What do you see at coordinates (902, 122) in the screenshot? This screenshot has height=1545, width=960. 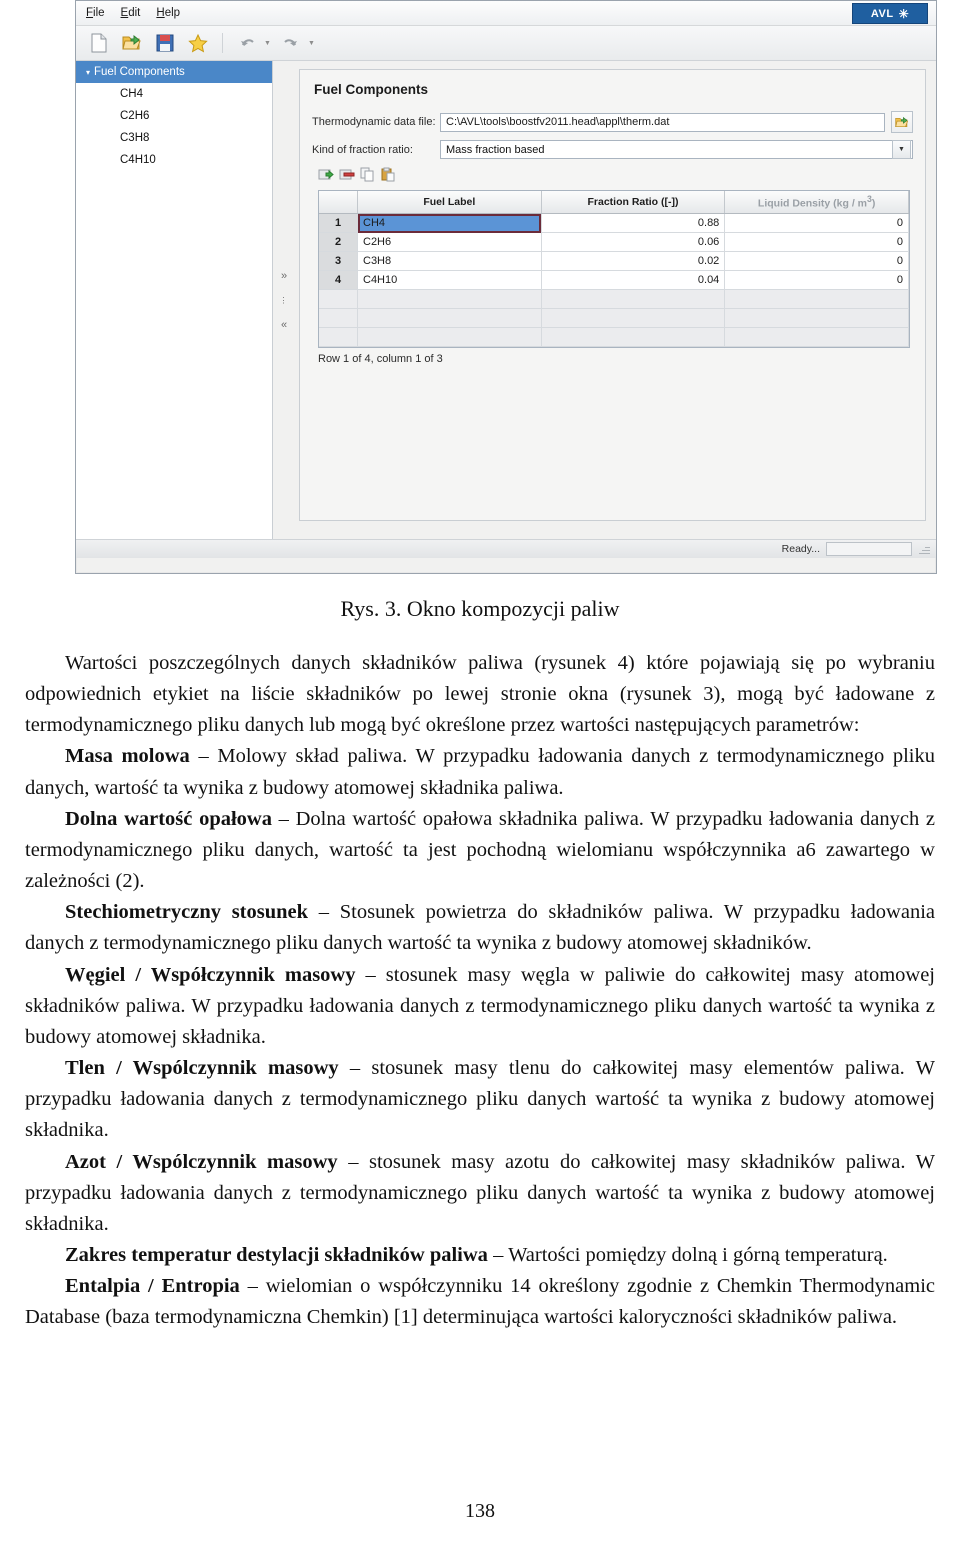 I see `browse-file-button` at bounding box center [902, 122].